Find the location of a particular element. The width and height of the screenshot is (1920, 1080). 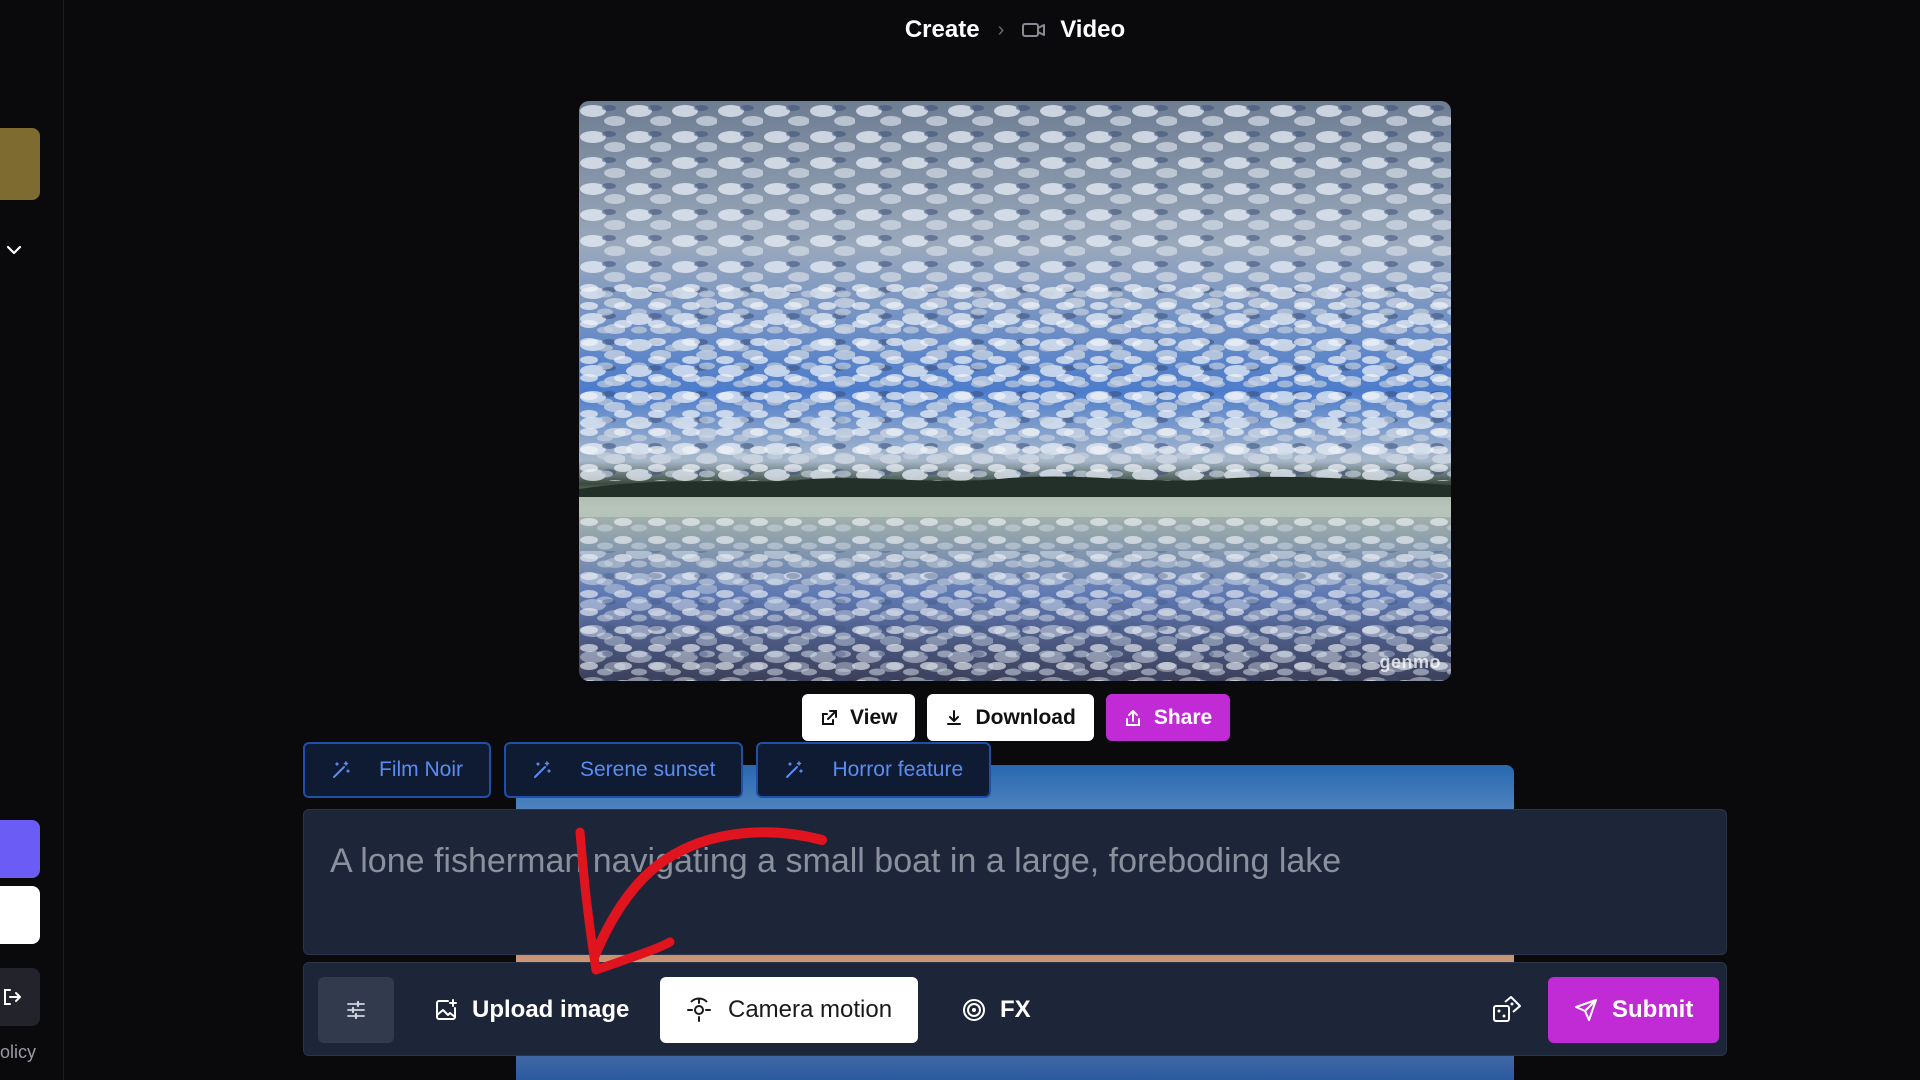

share-label: Share is located at coordinates (1183, 717).